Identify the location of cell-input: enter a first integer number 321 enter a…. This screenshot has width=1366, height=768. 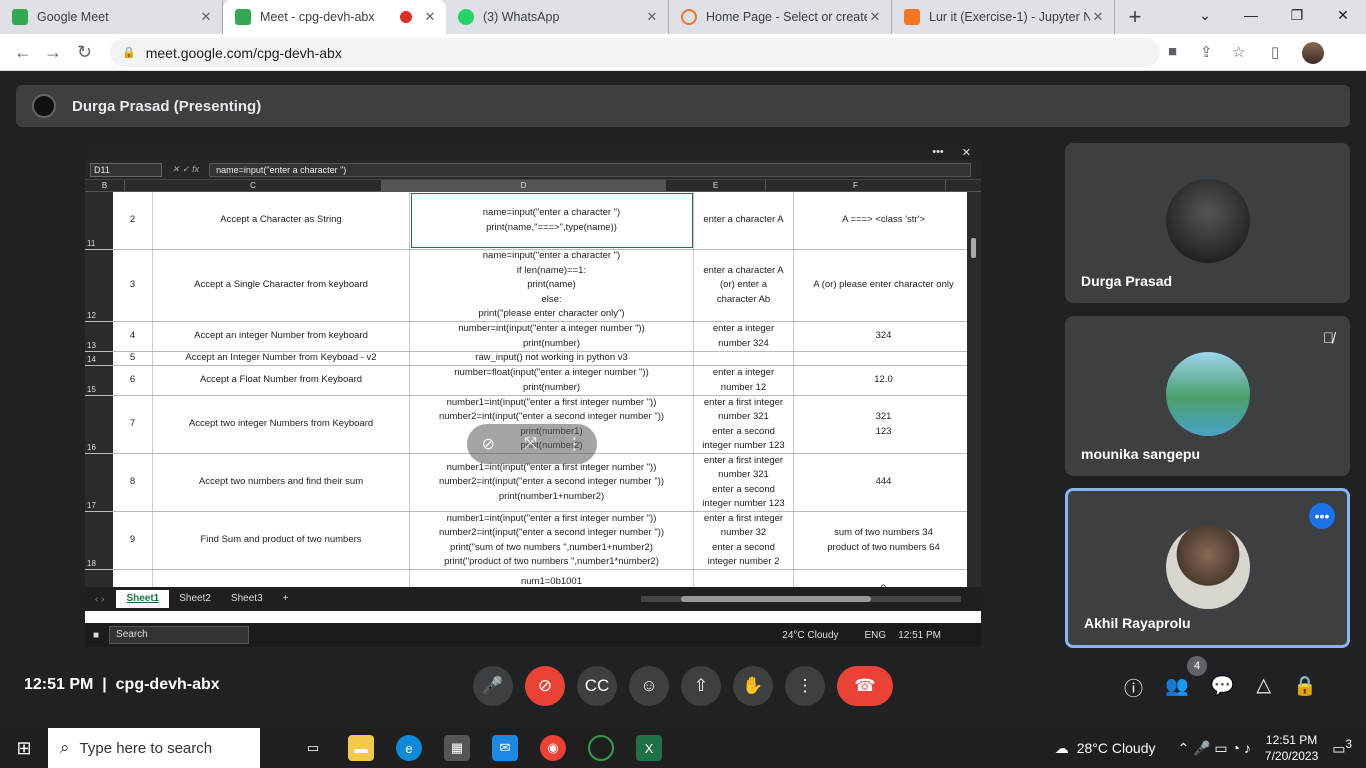
(744, 482).